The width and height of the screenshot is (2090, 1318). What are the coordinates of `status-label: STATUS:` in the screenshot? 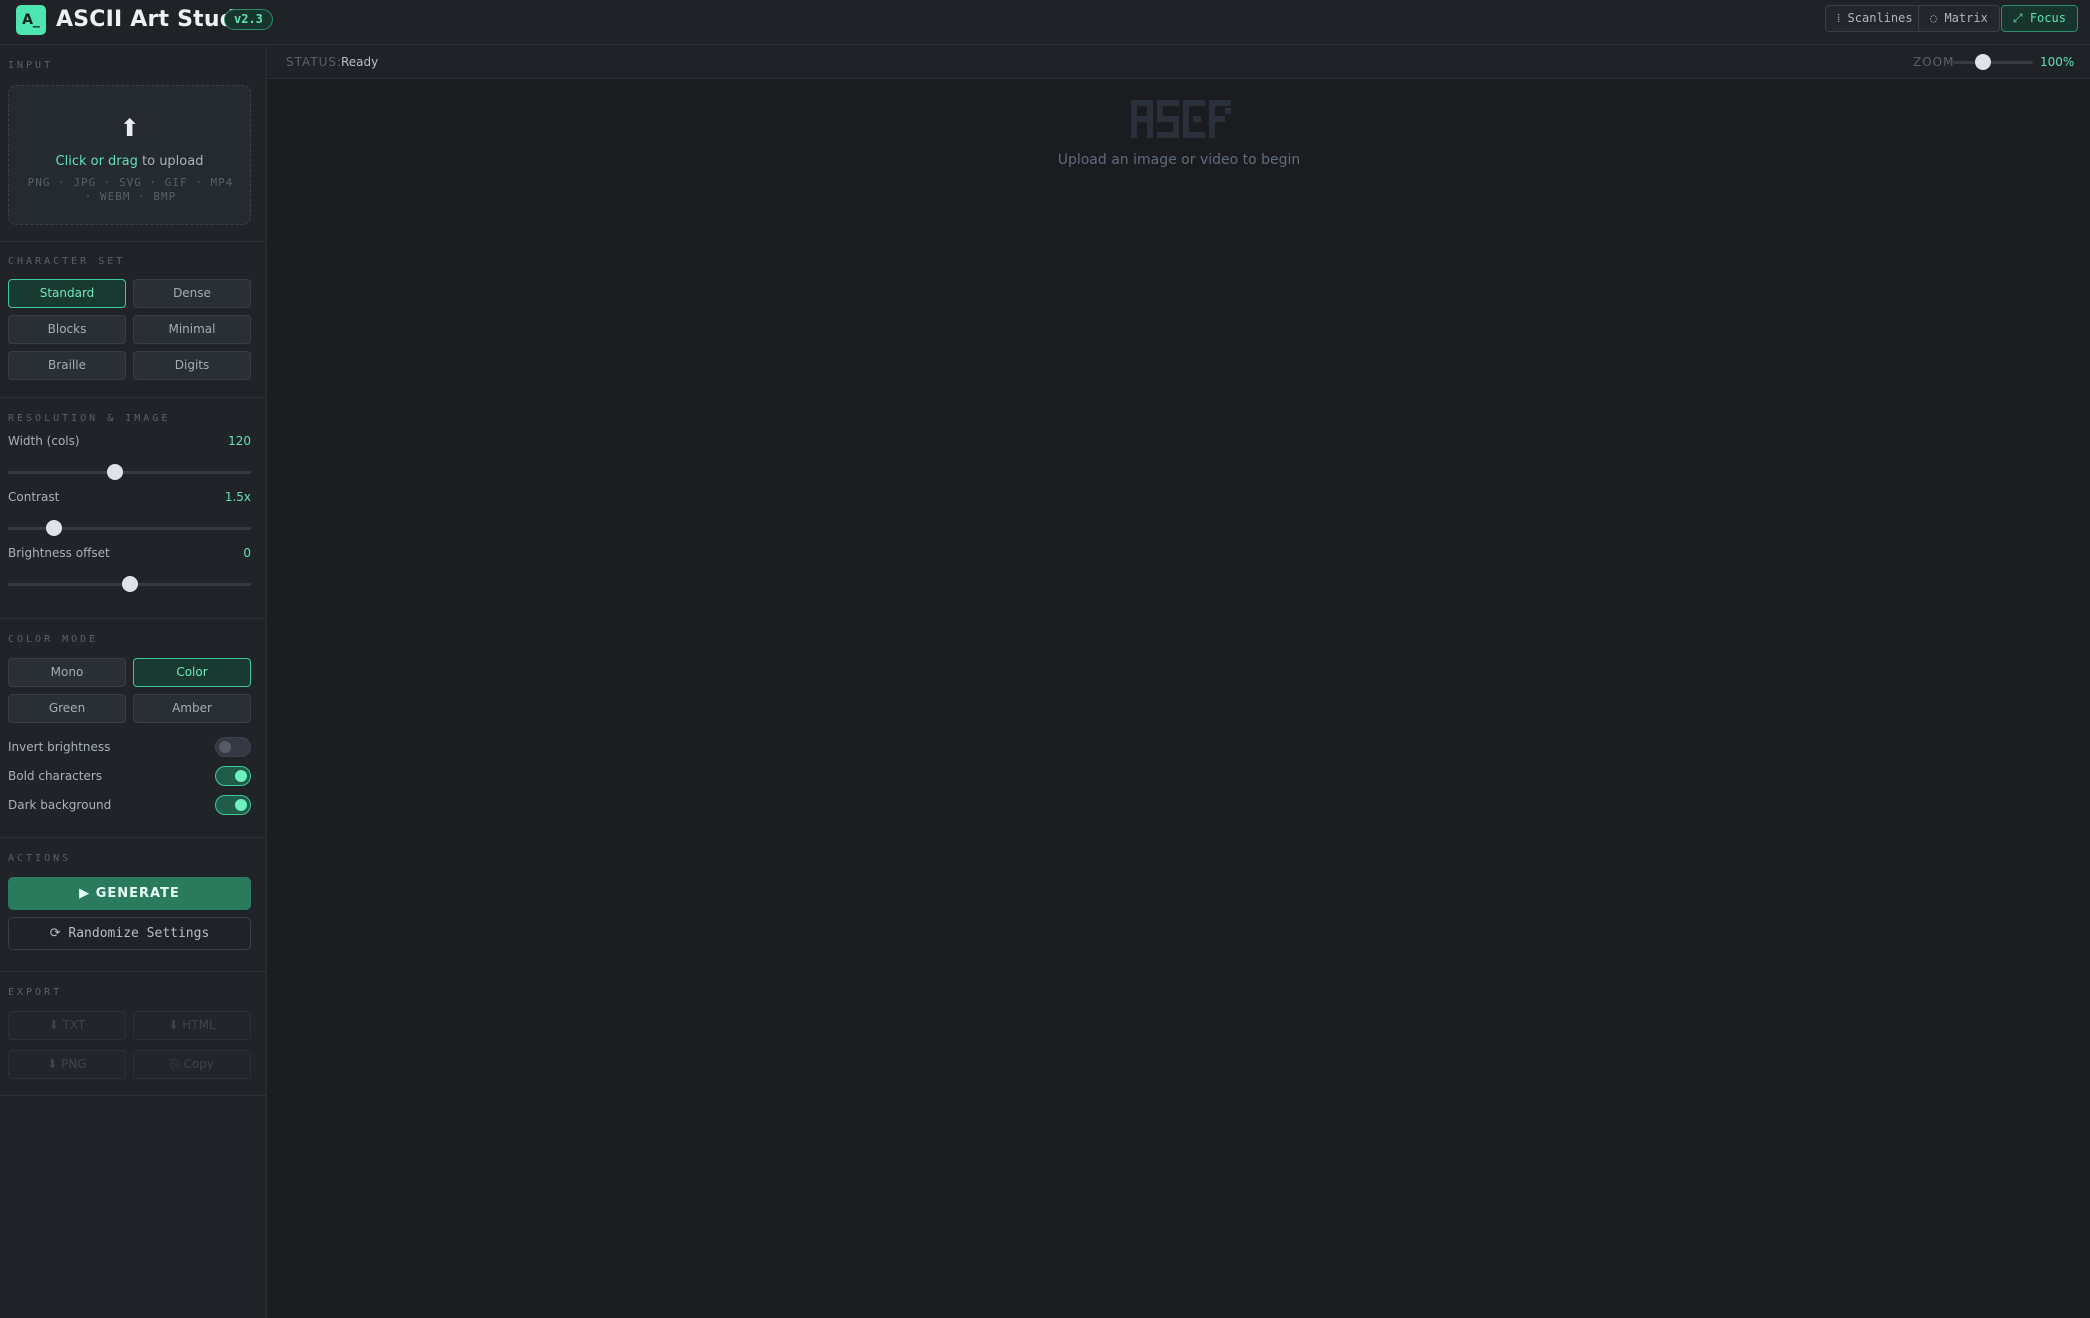 It's located at (314, 62).